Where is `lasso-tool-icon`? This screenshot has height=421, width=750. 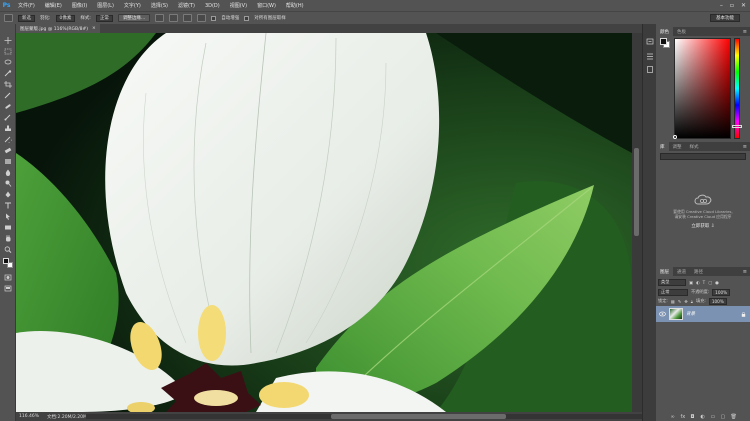 lasso-tool-icon is located at coordinates (8, 62).